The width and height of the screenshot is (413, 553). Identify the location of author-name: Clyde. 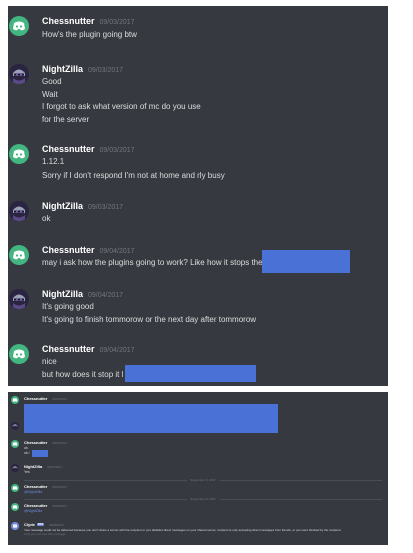
(29, 524).